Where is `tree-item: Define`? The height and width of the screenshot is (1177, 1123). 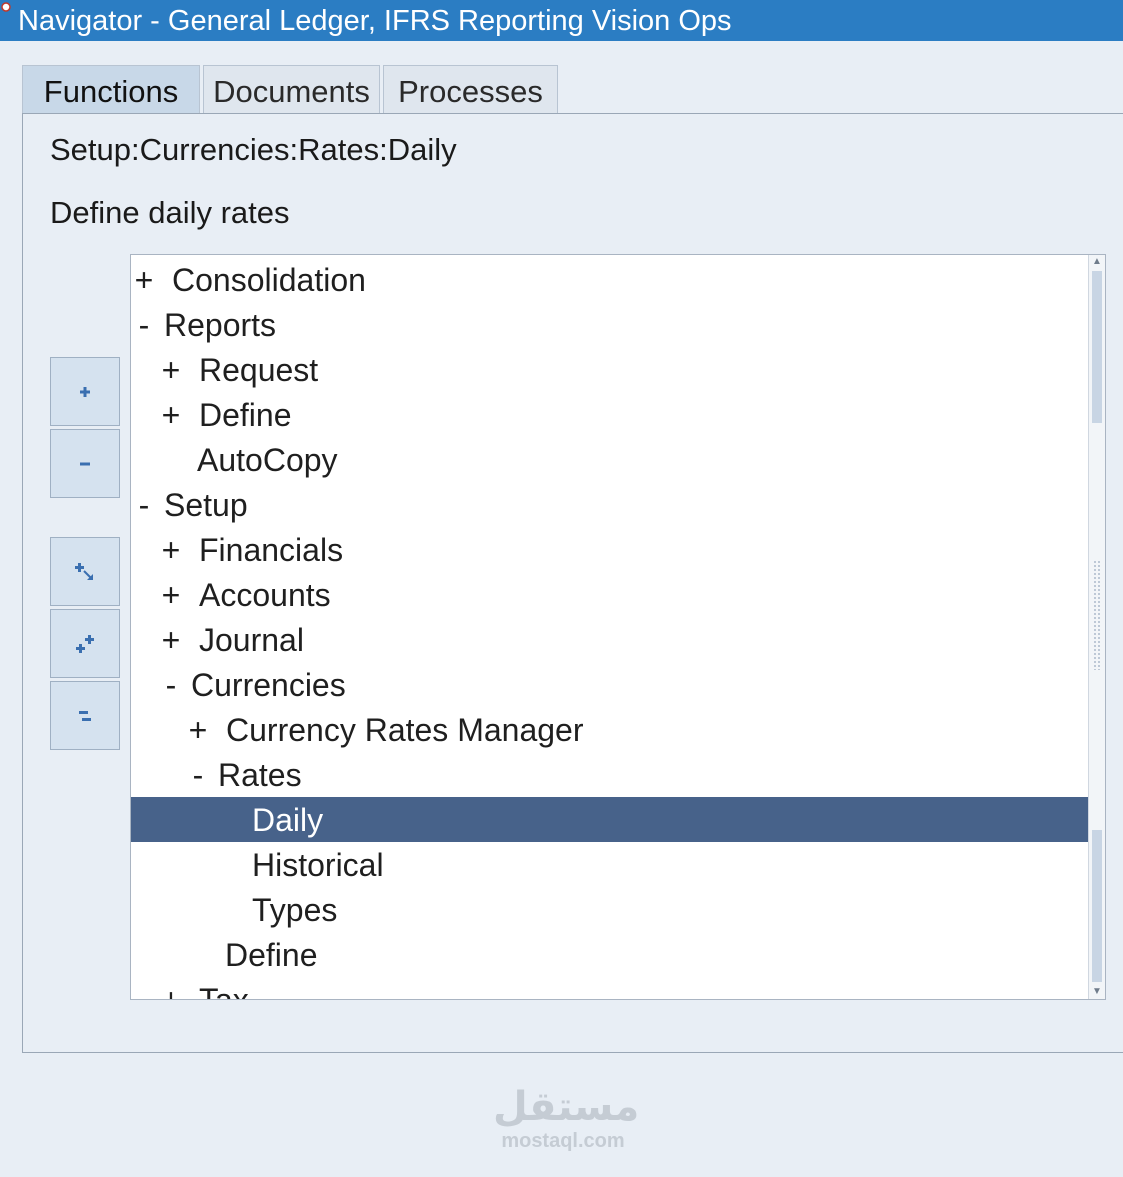
tree-item: Define is located at coordinates (610, 954).